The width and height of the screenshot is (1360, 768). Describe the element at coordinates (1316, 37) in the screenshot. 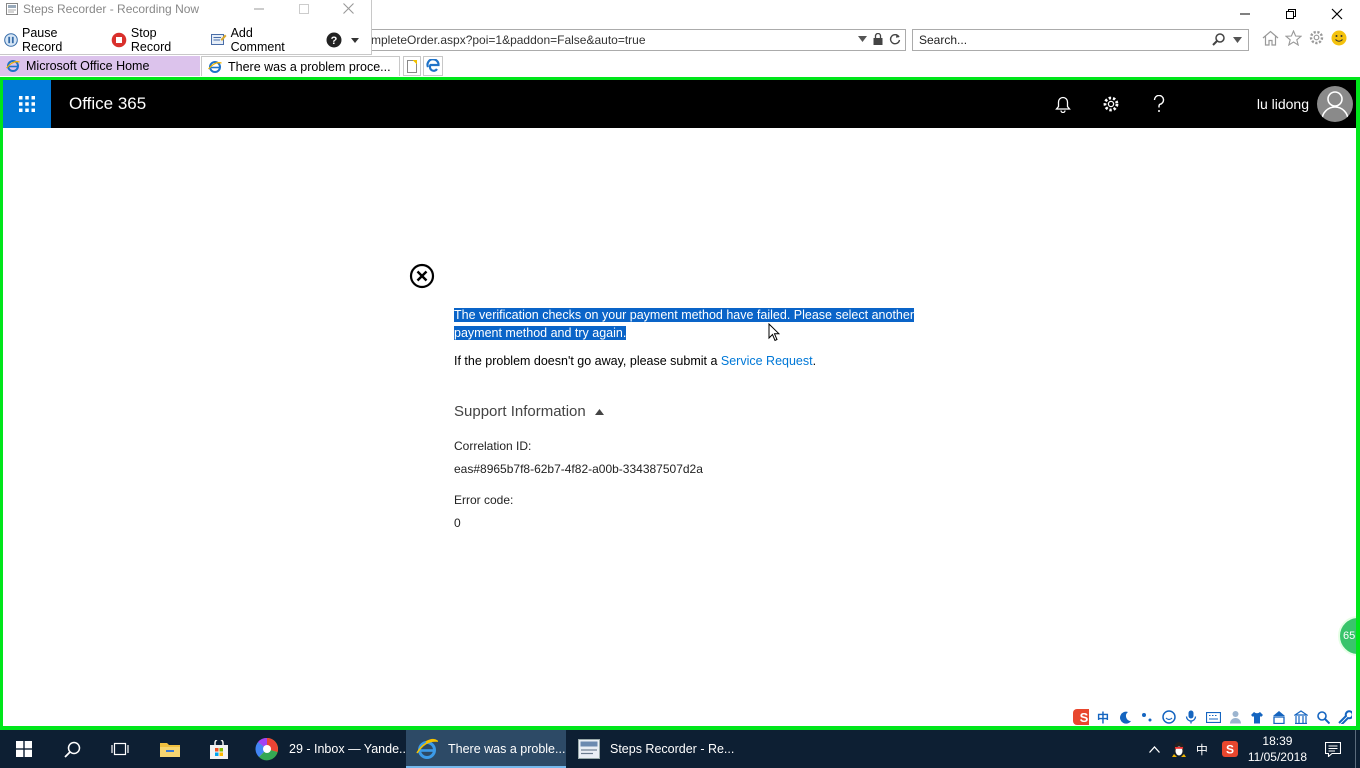

I see `settings-gear-icon` at that location.